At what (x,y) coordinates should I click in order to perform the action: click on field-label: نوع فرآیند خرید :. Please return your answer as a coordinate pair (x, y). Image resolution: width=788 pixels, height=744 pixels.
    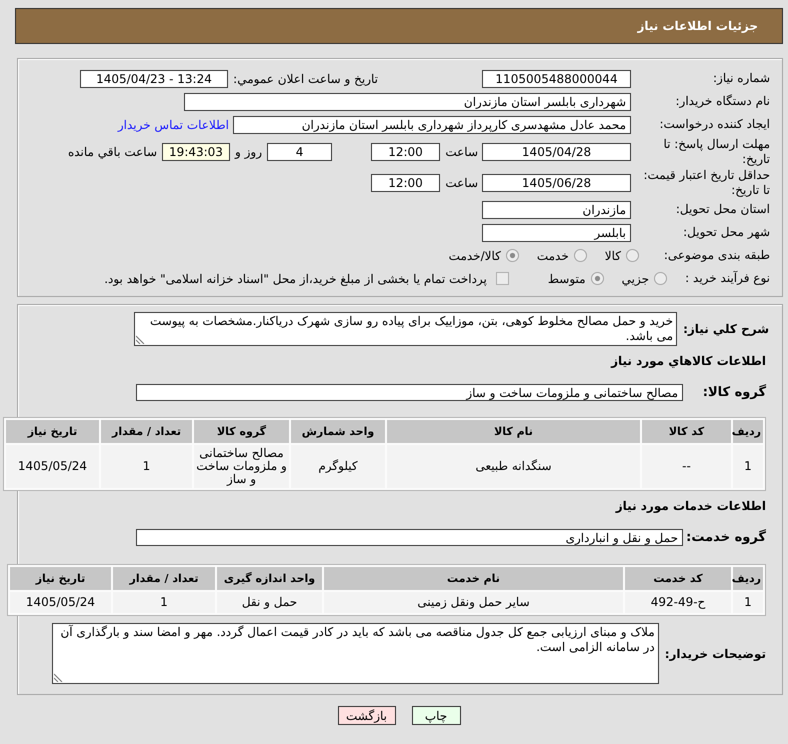
    Looking at the image, I should click on (727, 278).